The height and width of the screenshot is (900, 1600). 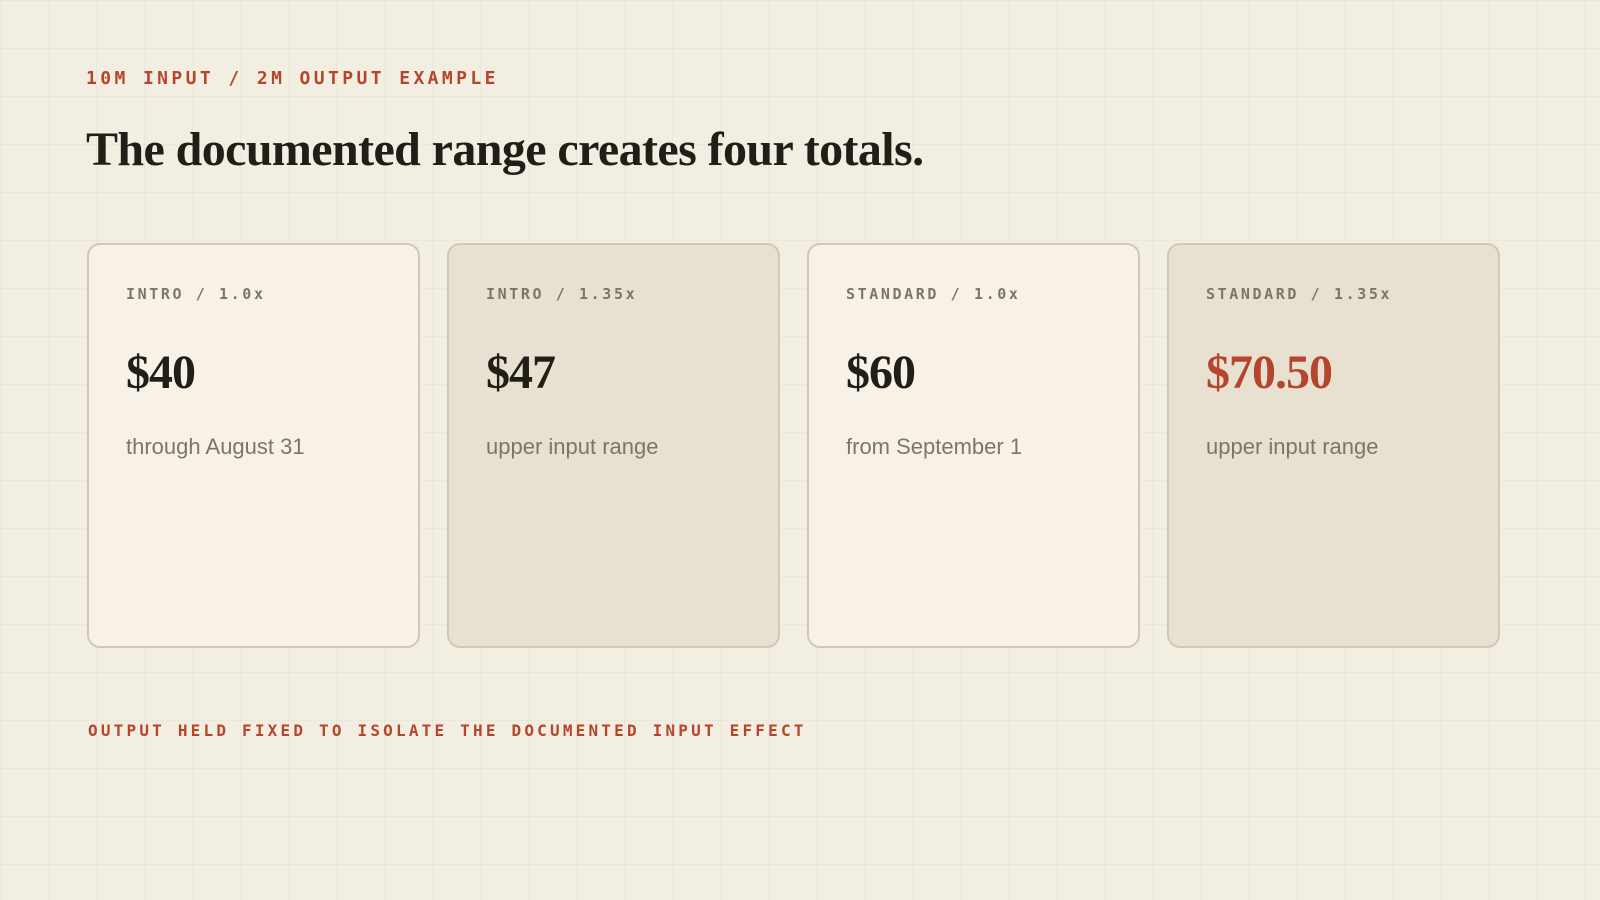 I want to click on card-price-highlight: $70.50, so click(x=1269, y=372).